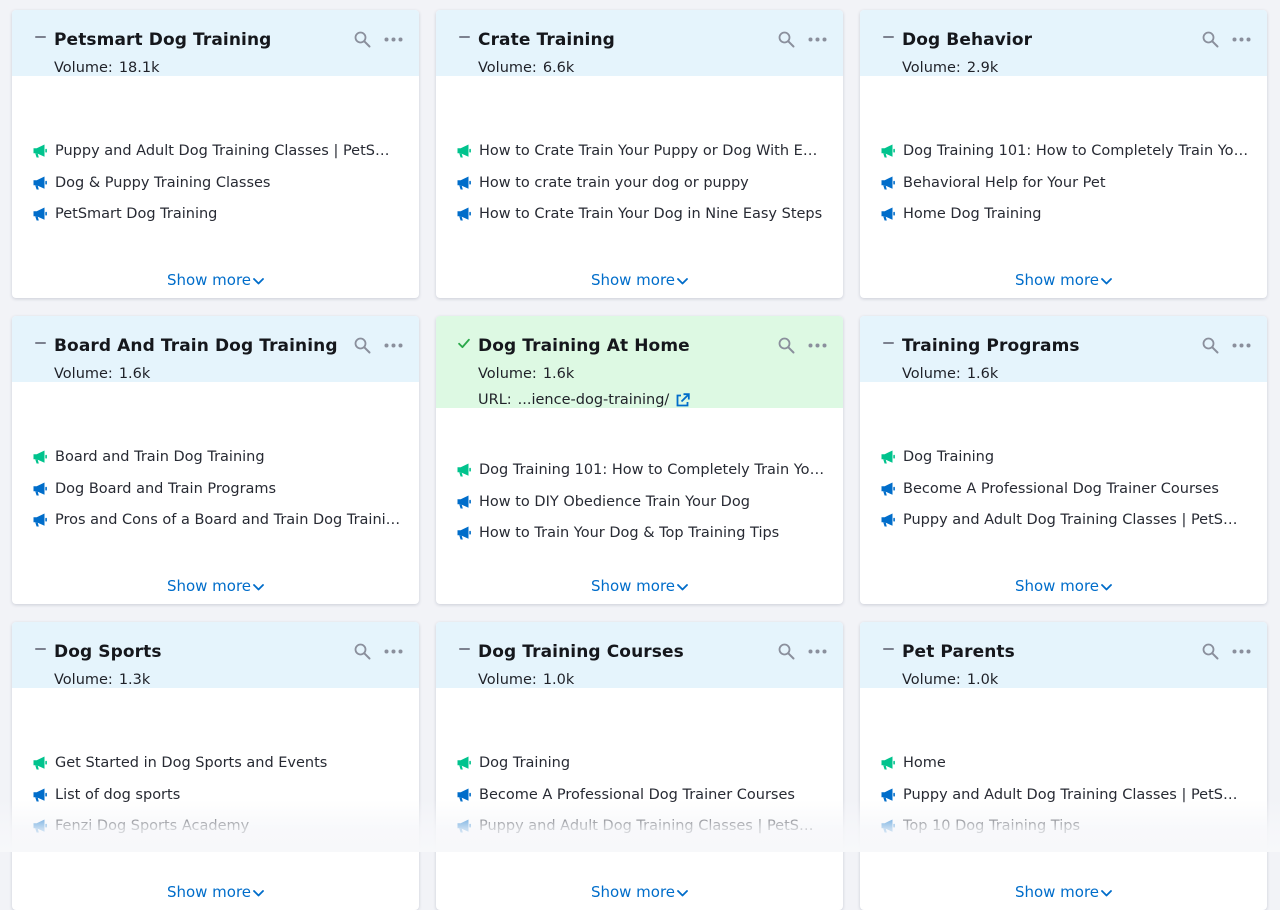 Image resolution: width=1280 pixels, height=910 pixels. Describe the element at coordinates (216, 795) in the screenshot. I see `list-item: List of dog sports` at that location.